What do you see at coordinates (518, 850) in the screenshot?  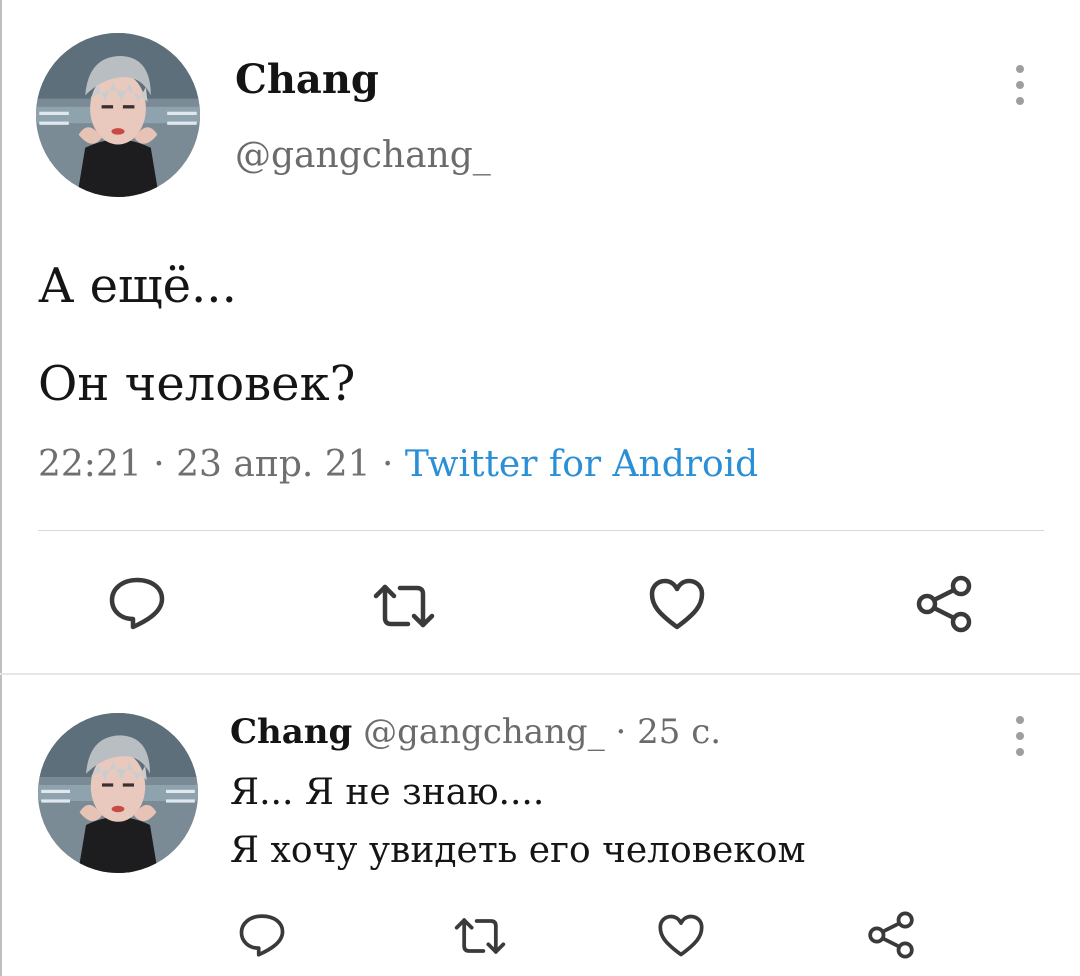 I see `reply-text-line-2: Я хочу увидеть его человеком` at bounding box center [518, 850].